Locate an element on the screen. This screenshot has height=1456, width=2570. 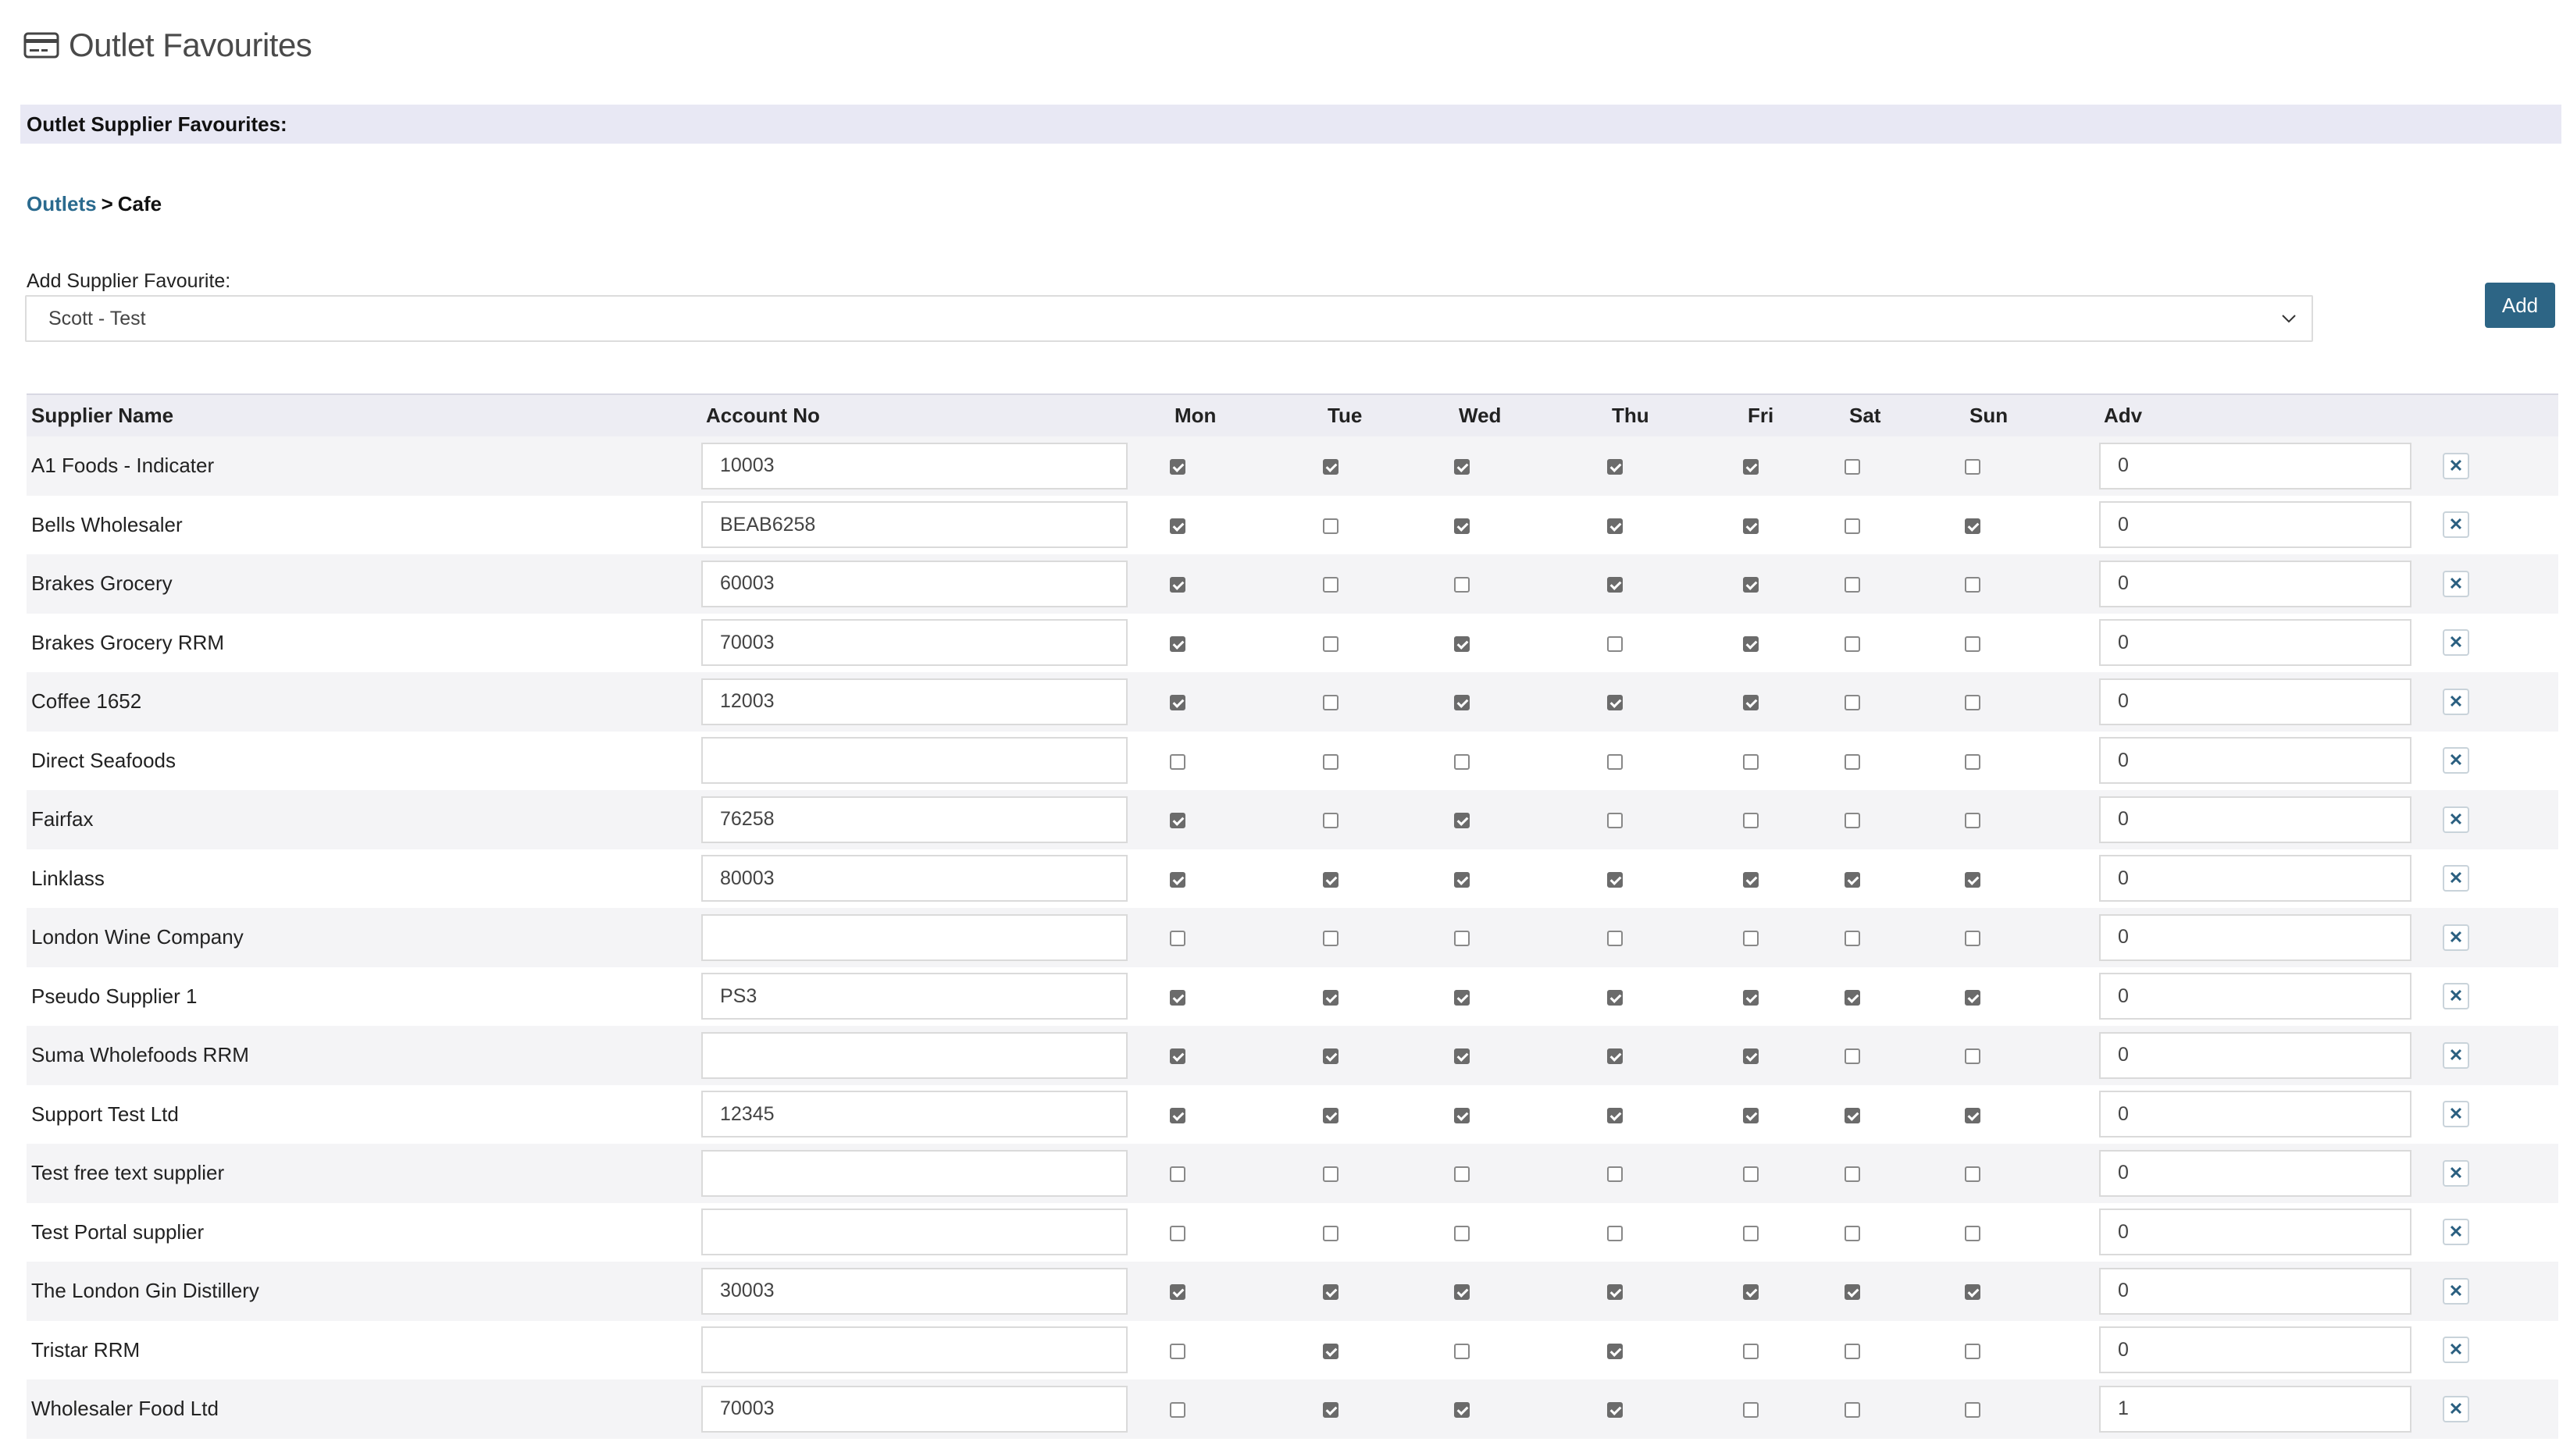
add-button: Add is located at coordinates (2520, 305).